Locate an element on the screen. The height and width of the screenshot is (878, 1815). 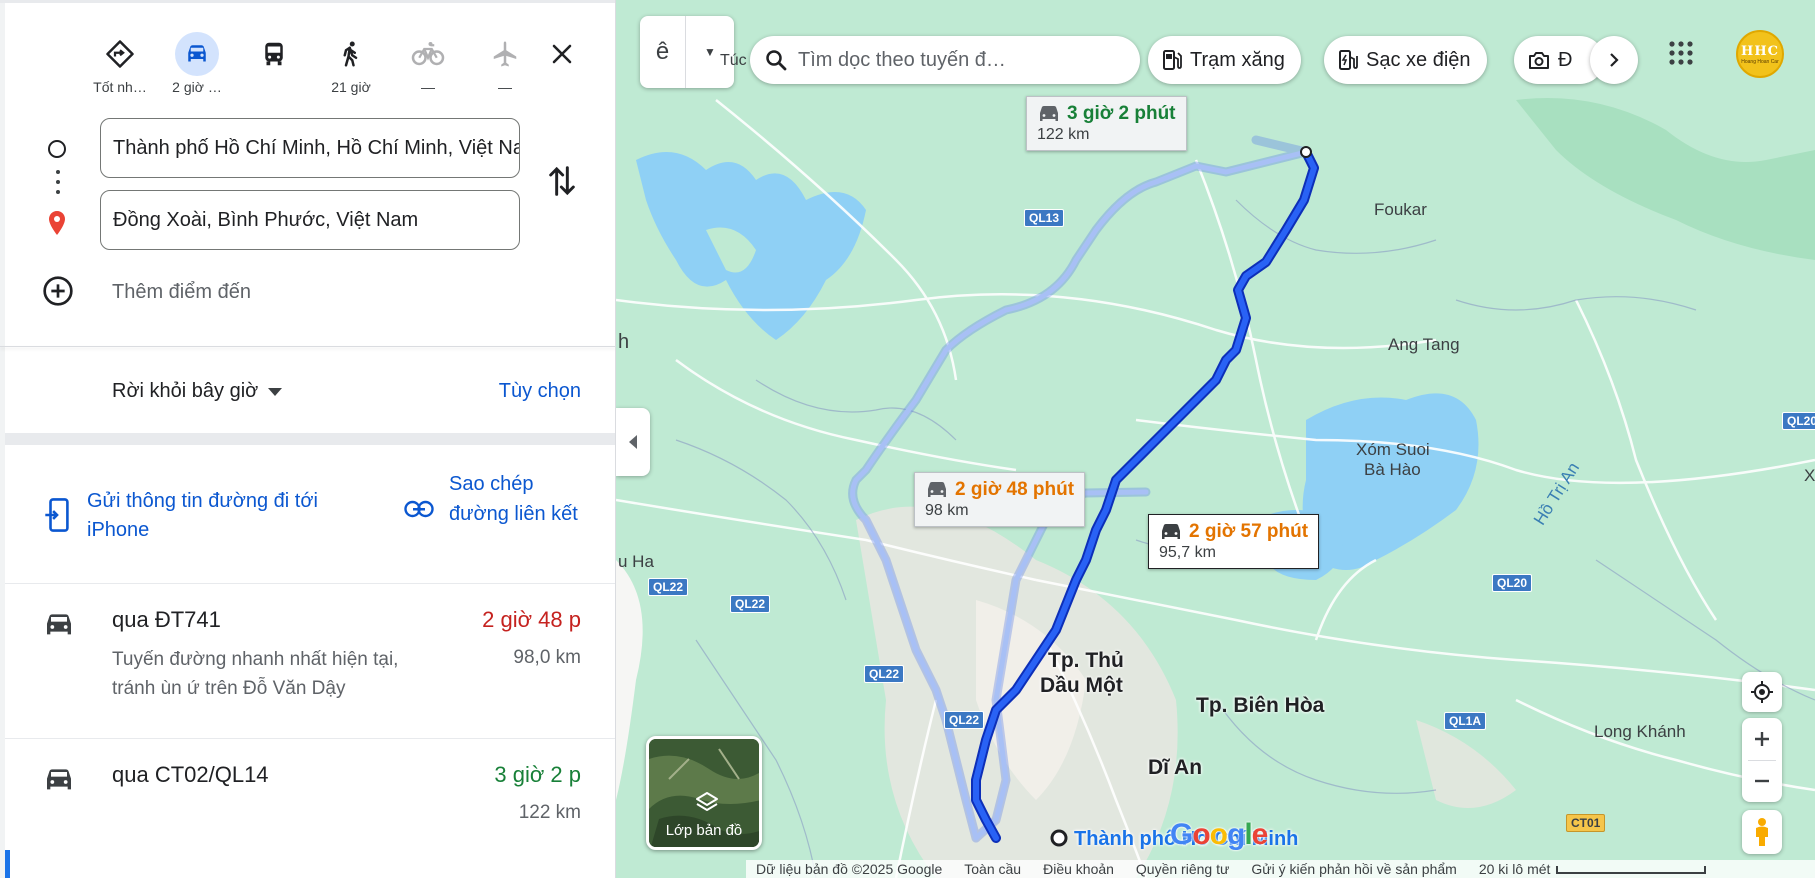
mode-bike-label: — is located at coordinates (428, 87).